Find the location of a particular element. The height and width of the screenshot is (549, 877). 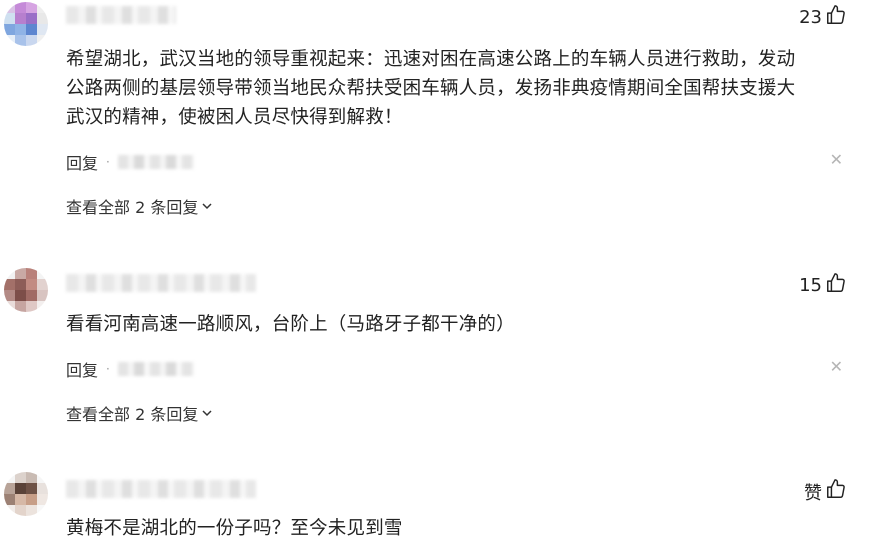

comment-text: 黄梅不是湖北的一份子吗？至今未见到雪 is located at coordinates (461, 528).